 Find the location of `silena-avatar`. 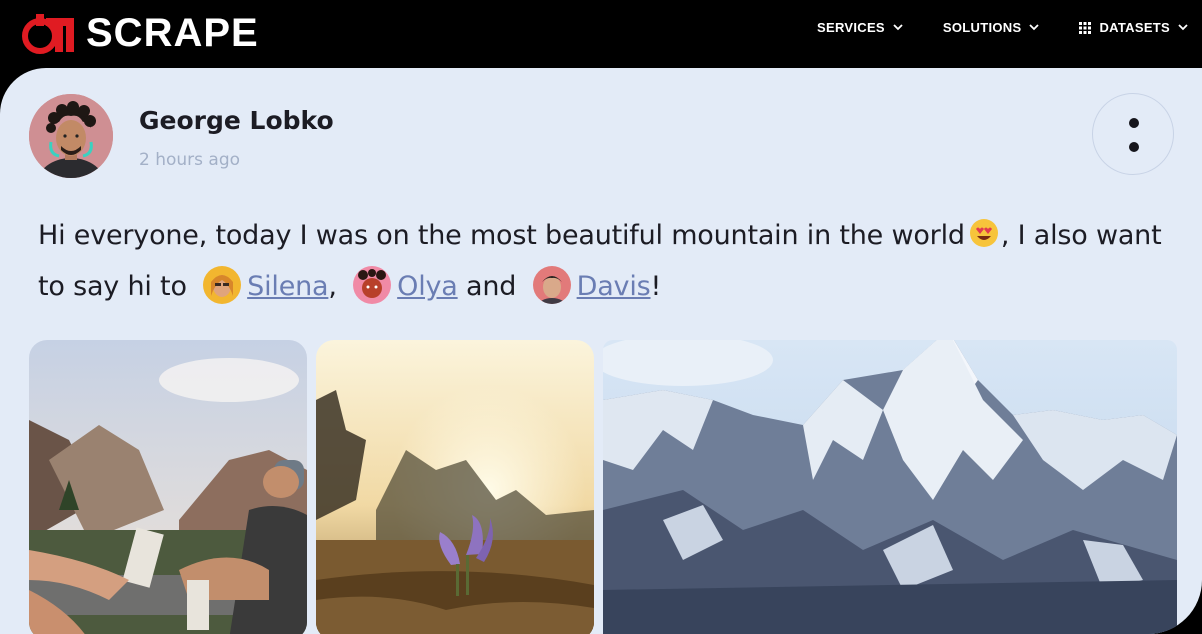

silena-avatar is located at coordinates (222, 284).